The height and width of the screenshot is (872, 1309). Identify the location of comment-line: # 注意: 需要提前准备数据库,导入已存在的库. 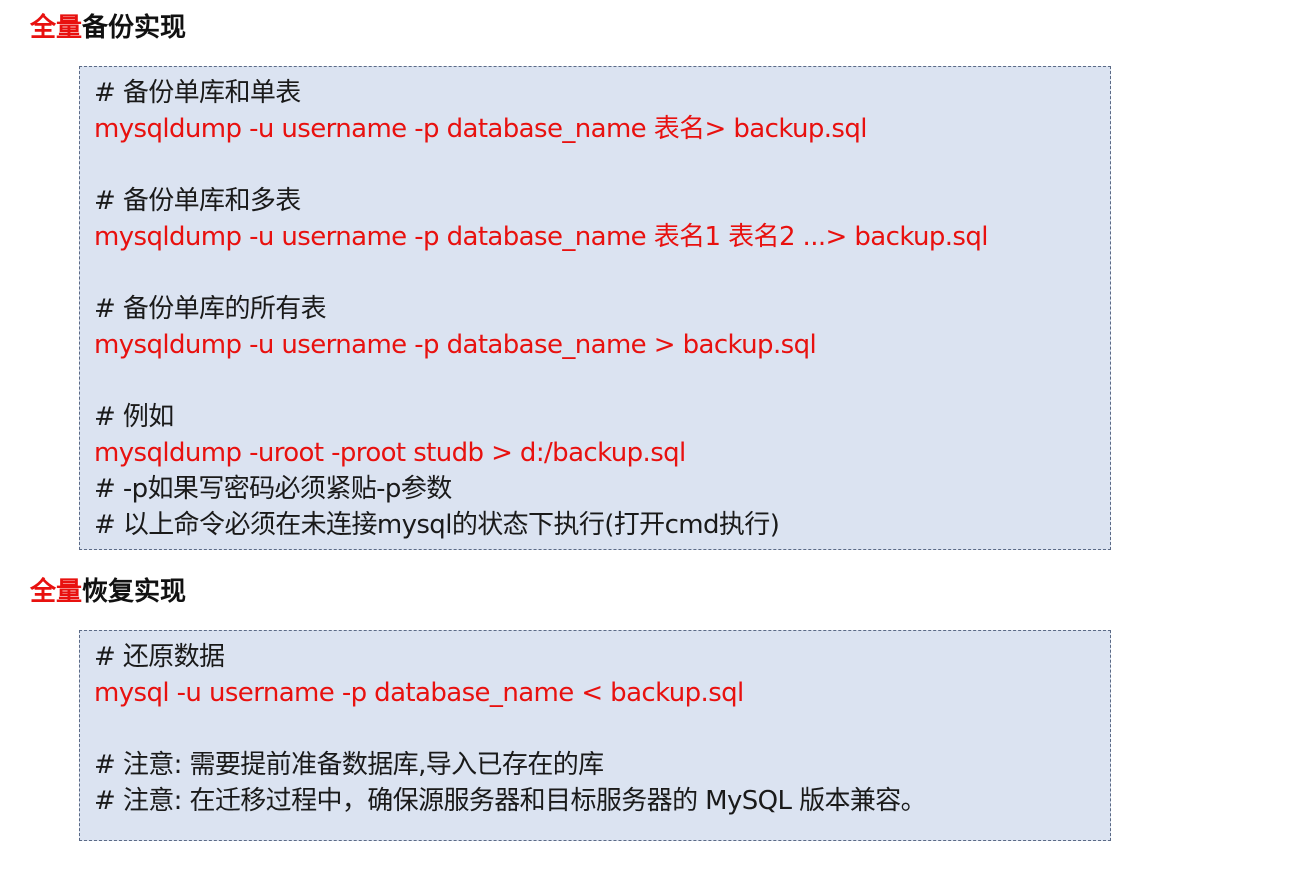
(349, 765).